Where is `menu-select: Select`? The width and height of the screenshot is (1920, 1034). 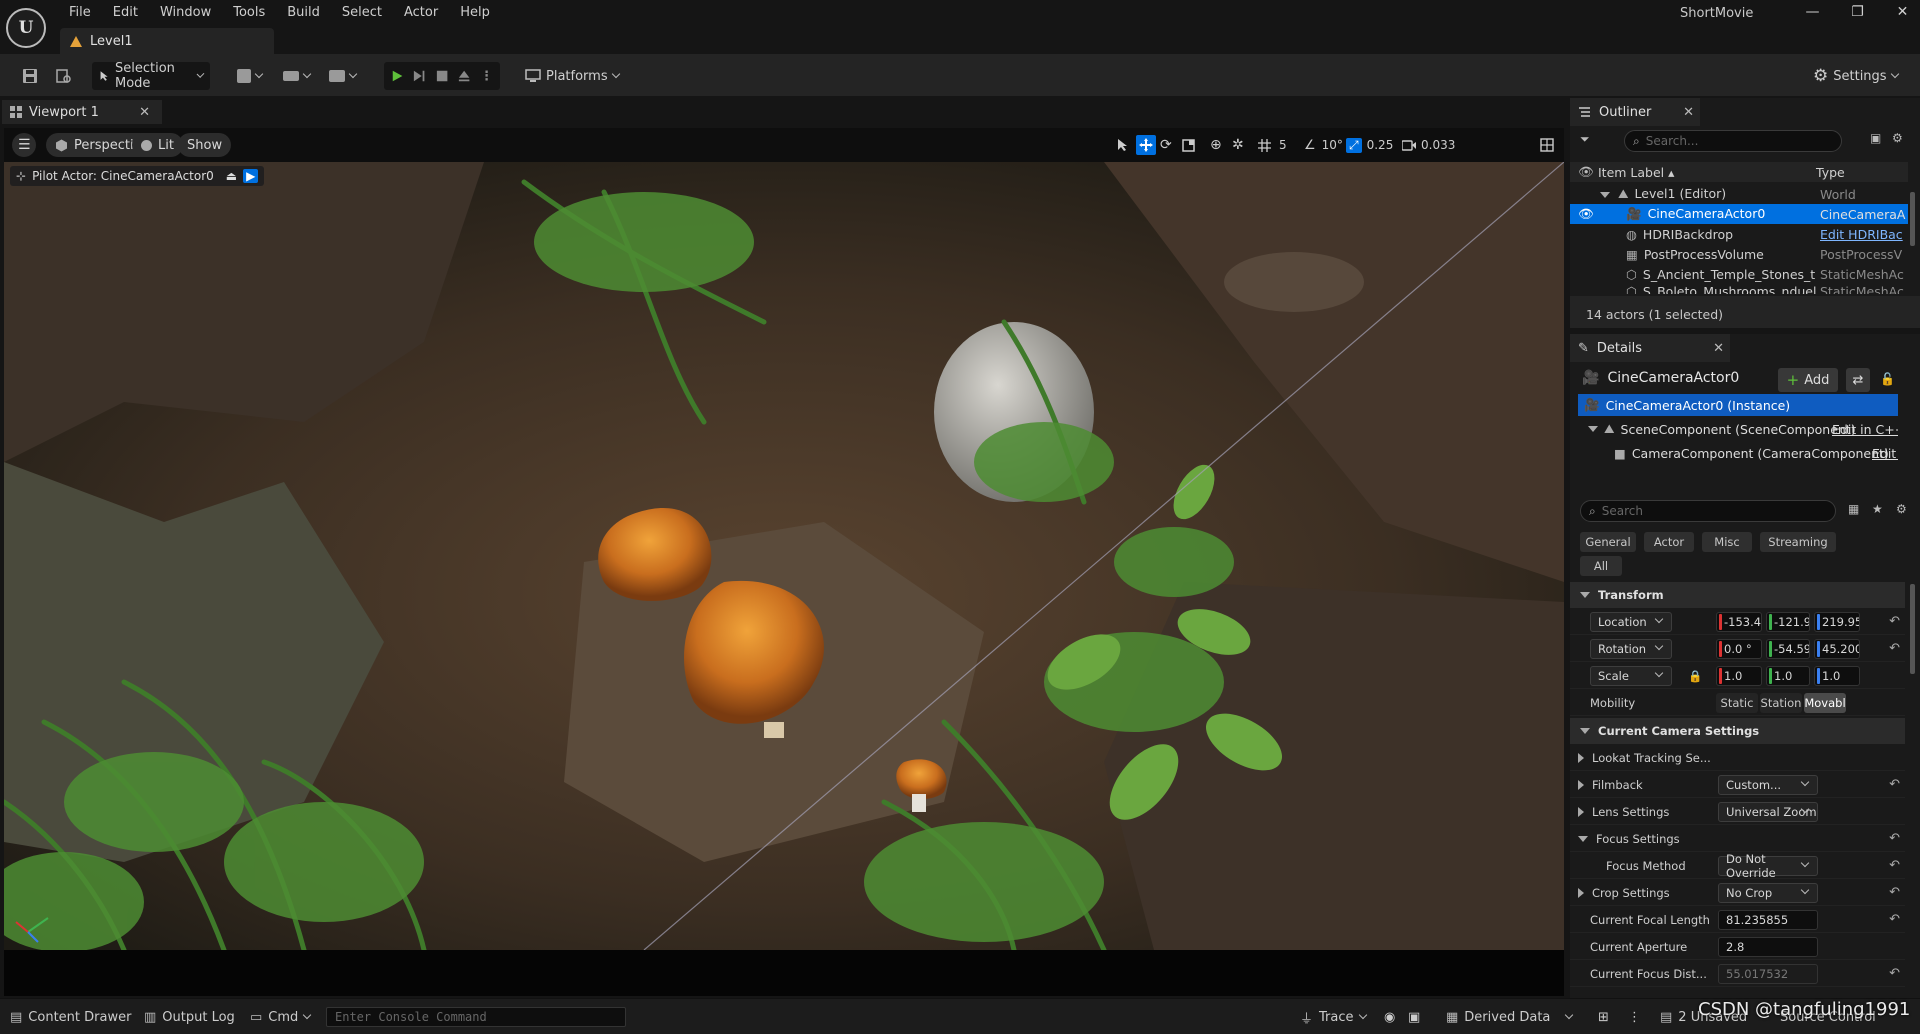 menu-select: Select is located at coordinates (362, 12).